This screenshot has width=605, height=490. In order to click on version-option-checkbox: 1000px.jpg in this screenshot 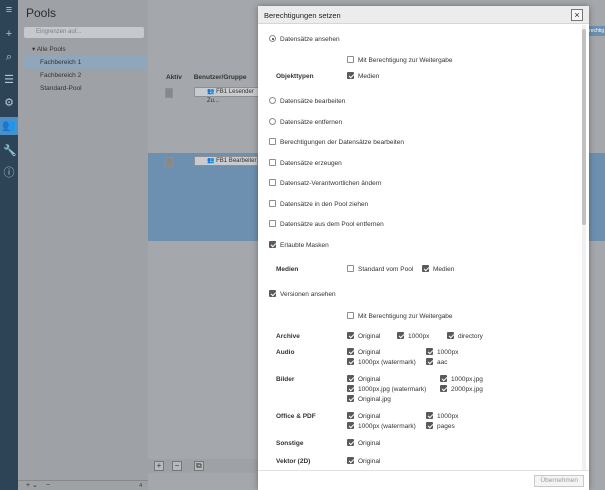, I will do `click(461, 380)`.